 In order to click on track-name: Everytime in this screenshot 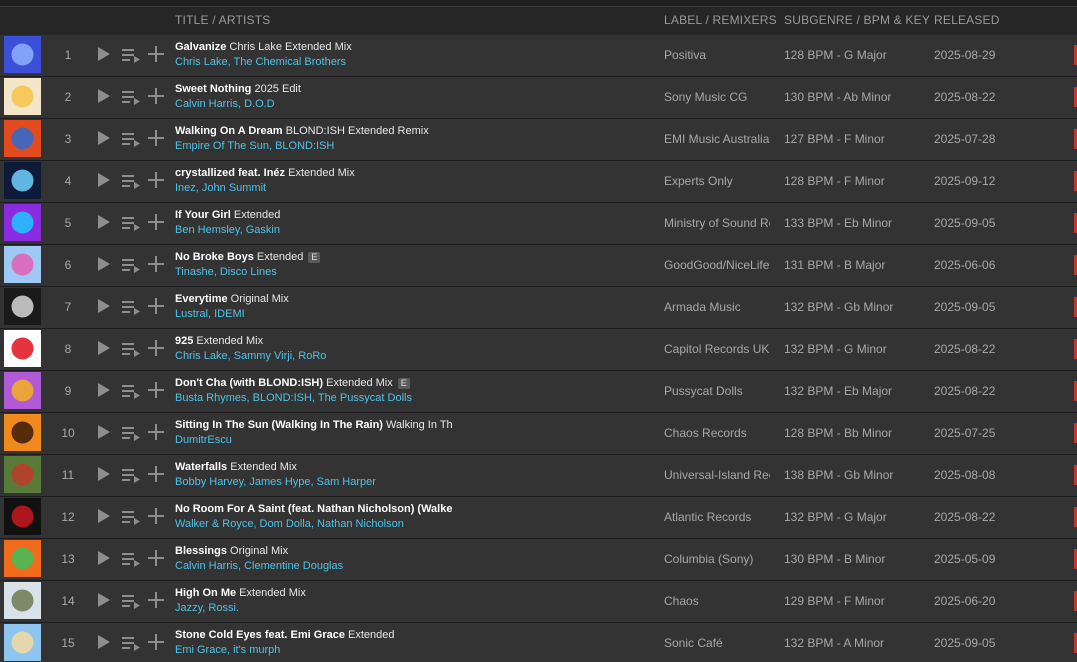, I will do `click(201, 299)`.